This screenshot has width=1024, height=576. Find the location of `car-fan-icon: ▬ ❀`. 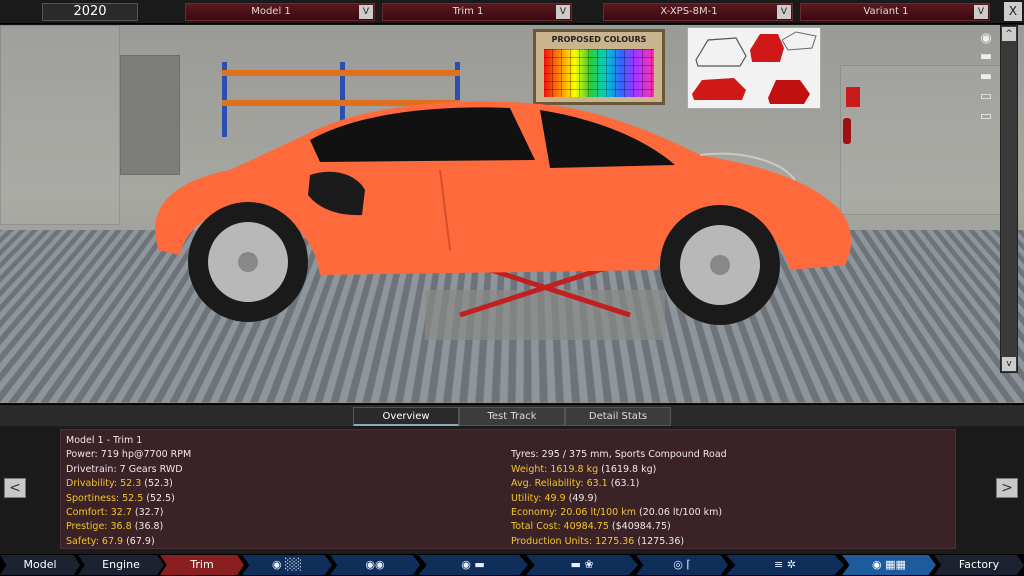

car-fan-icon: ▬ ❀ is located at coordinates (581, 564).